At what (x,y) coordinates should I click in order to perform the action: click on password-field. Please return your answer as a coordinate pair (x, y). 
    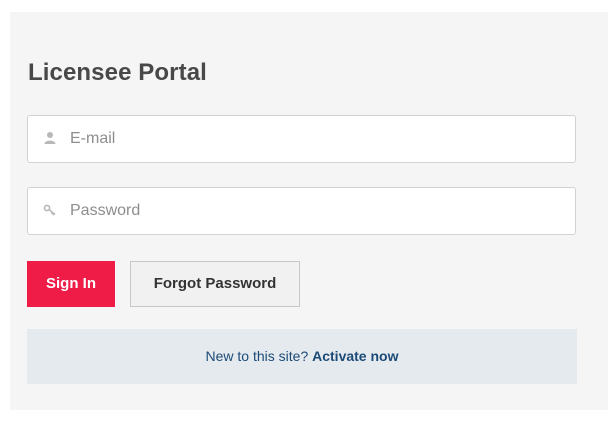
    Looking at the image, I should click on (301, 211).